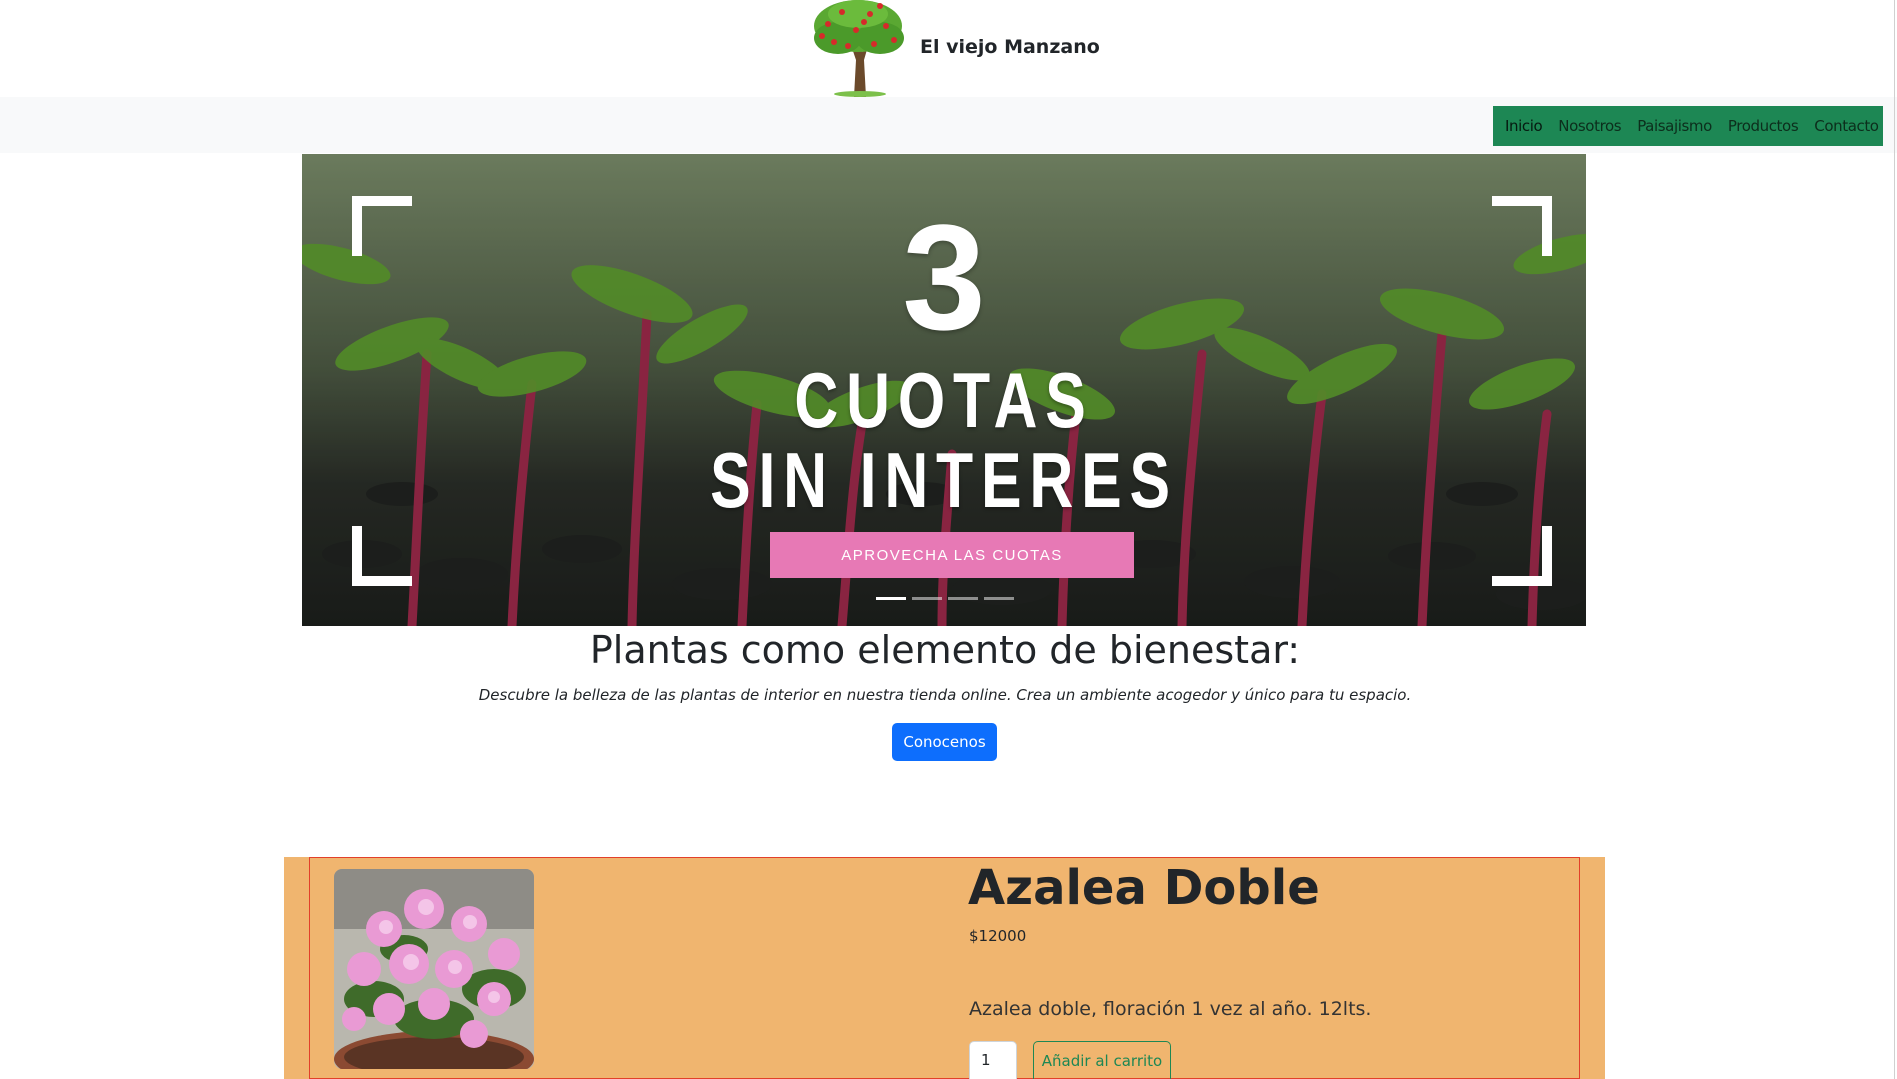  I want to click on promo-line-2: SIN INTERES, so click(944, 480).